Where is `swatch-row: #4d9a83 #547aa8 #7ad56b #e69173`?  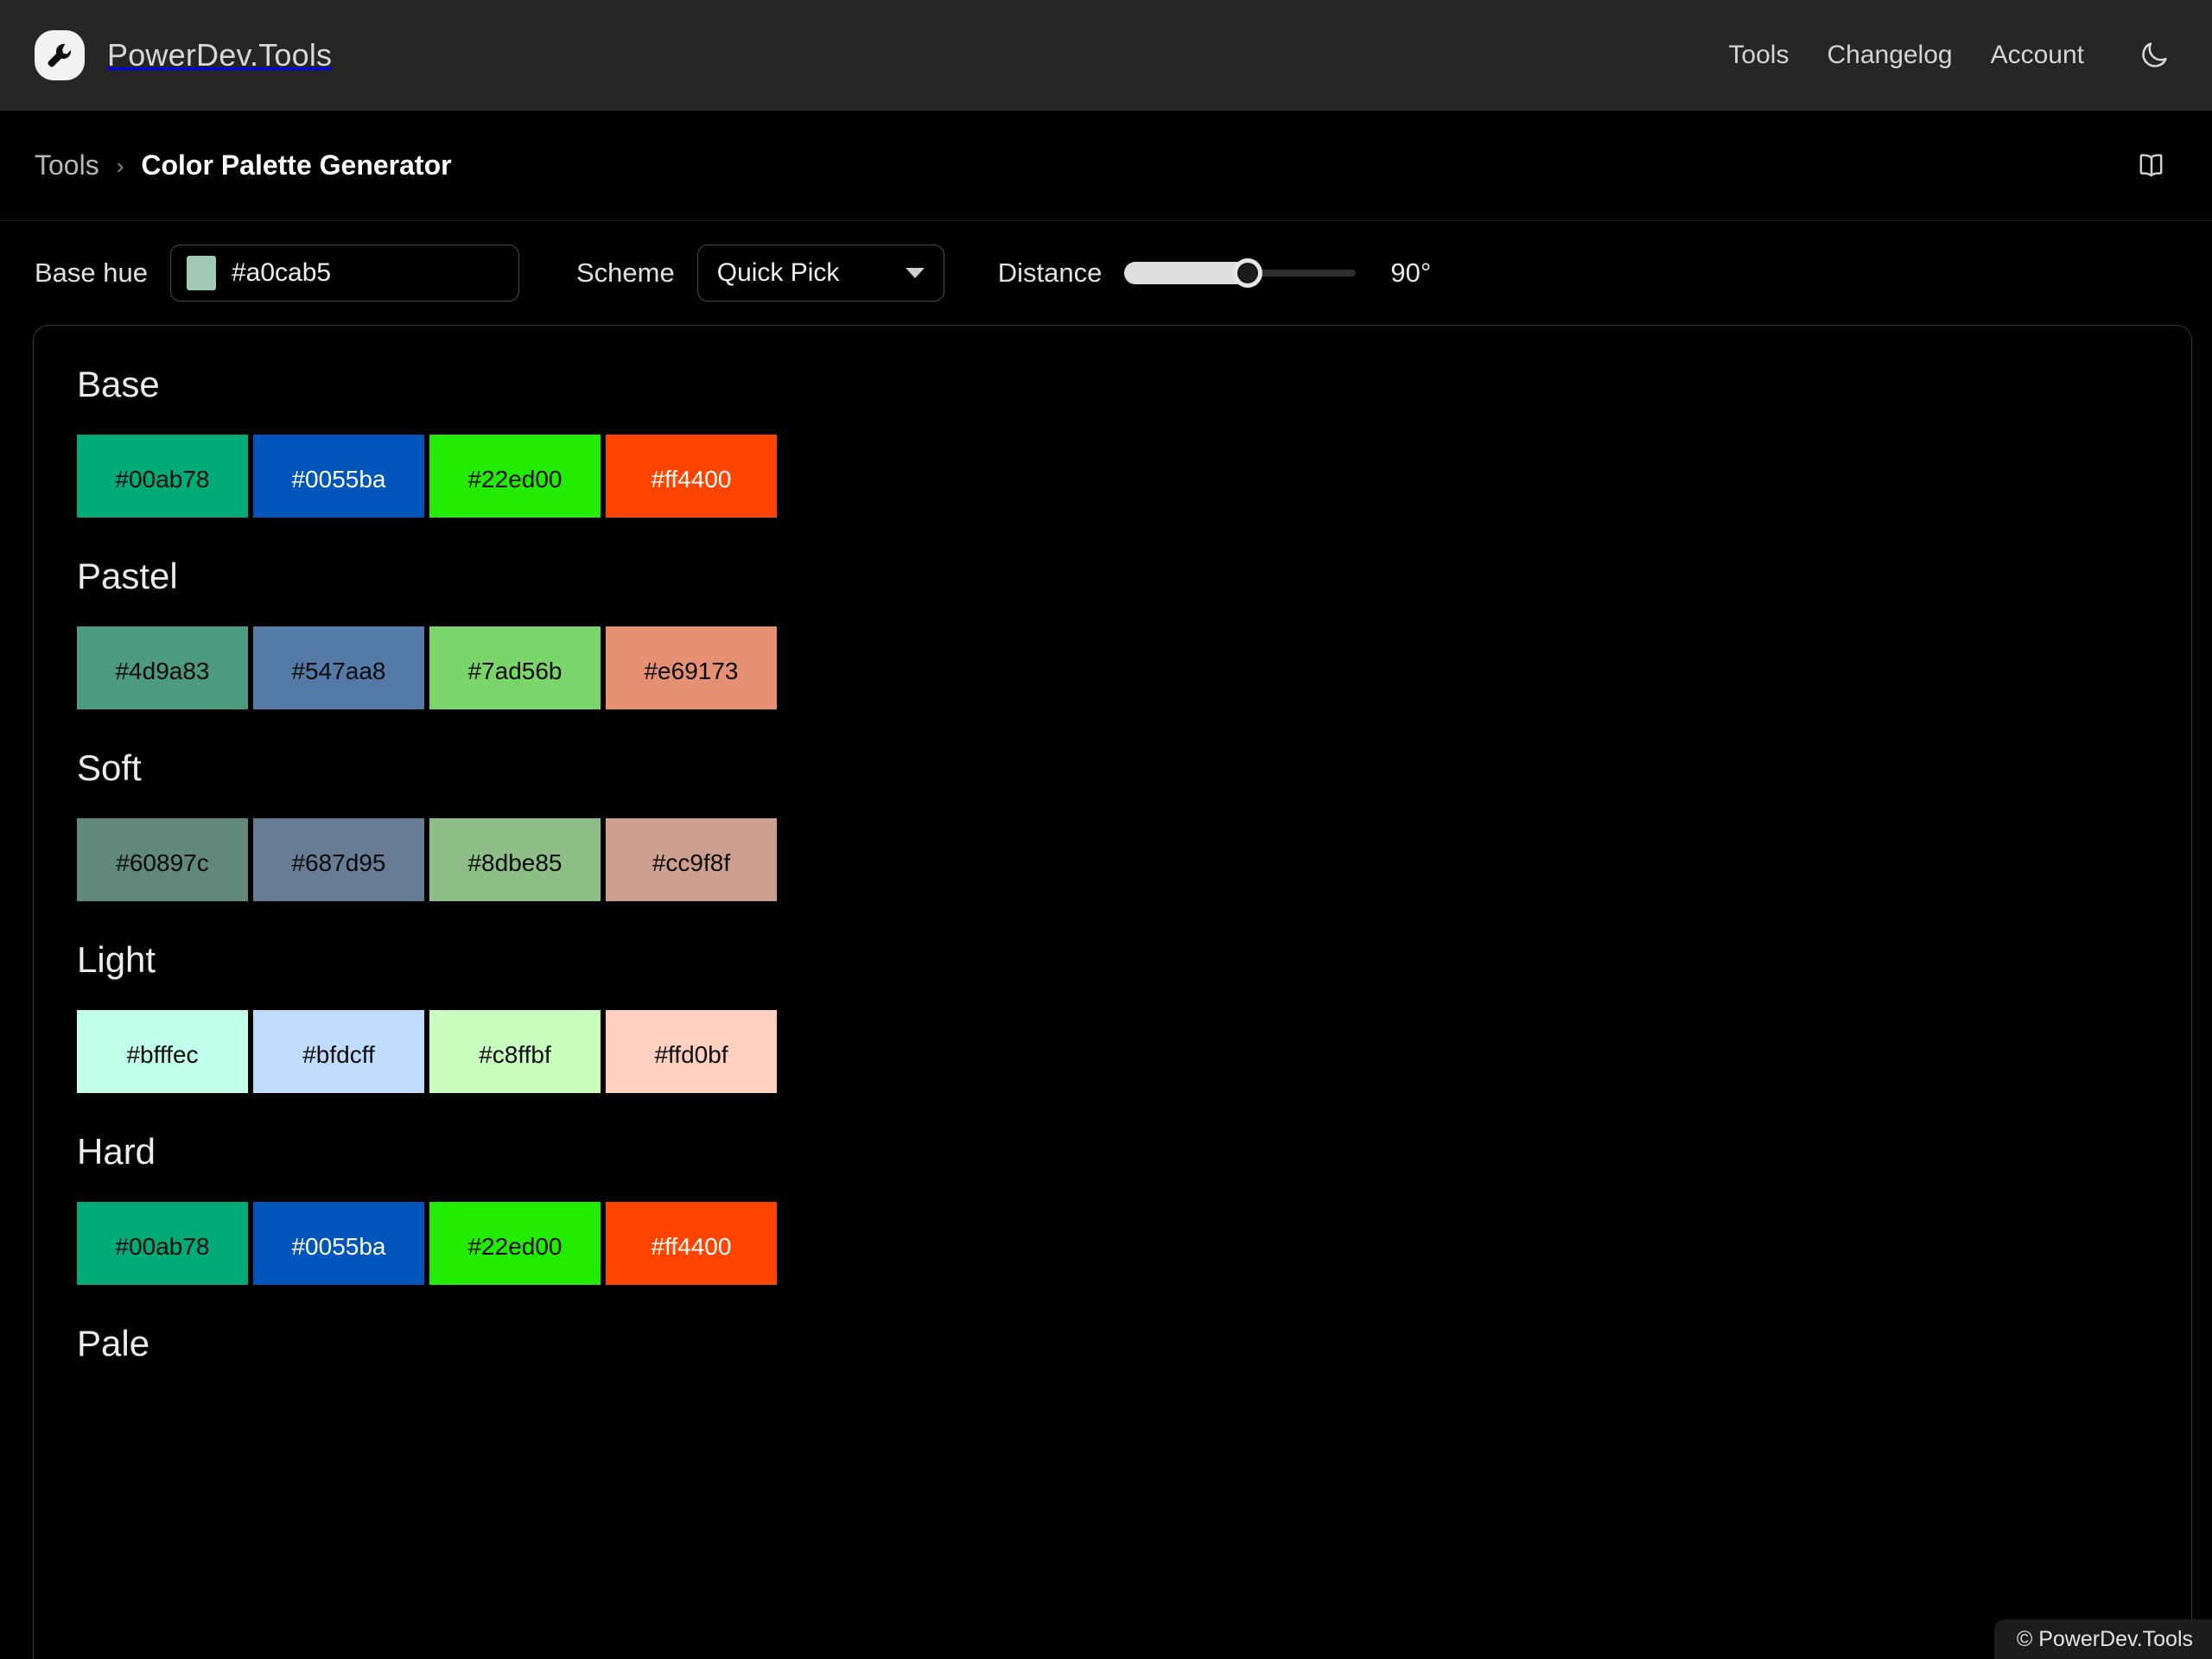 swatch-row: #4d9a83 #547aa8 #7ad56b #e69173 is located at coordinates (1134, 667).